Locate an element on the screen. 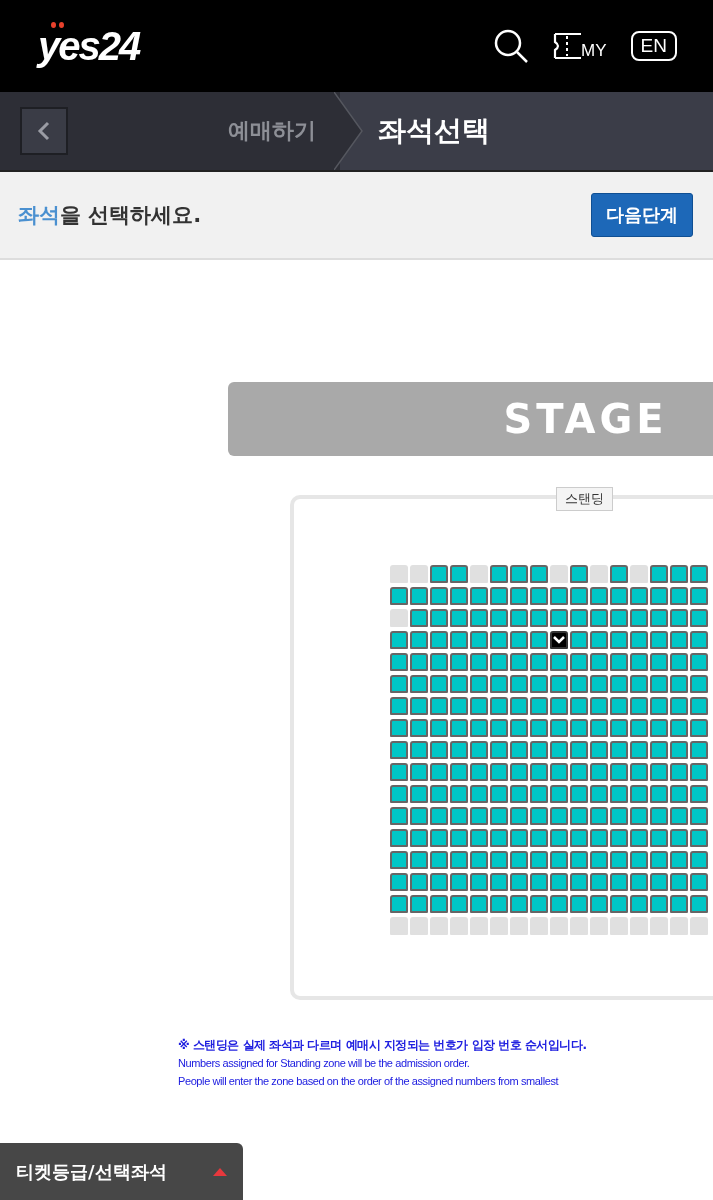 This screenshot has width=713, height=1200. ticket-tab-label: 티켓등급/선택좌석 is located at coordinates (91, 1171).